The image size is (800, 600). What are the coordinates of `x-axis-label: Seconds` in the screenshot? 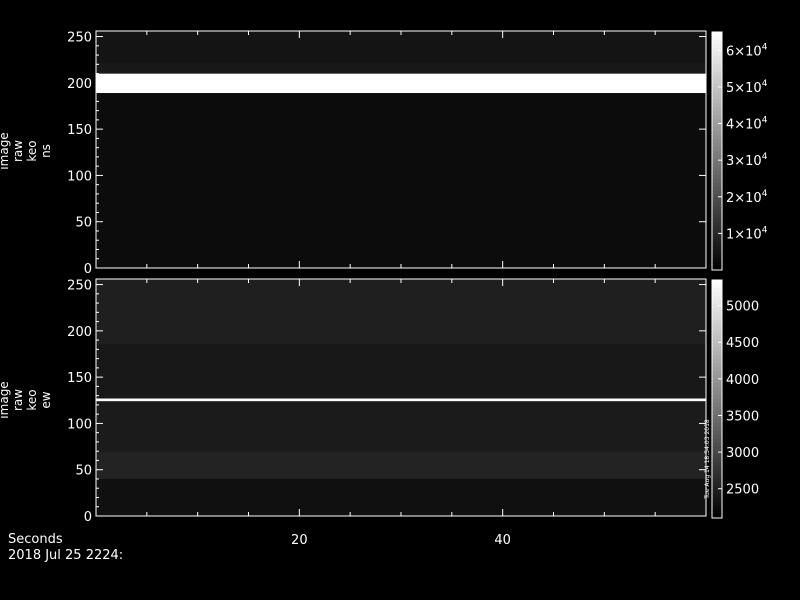 It's located at (35, 539).